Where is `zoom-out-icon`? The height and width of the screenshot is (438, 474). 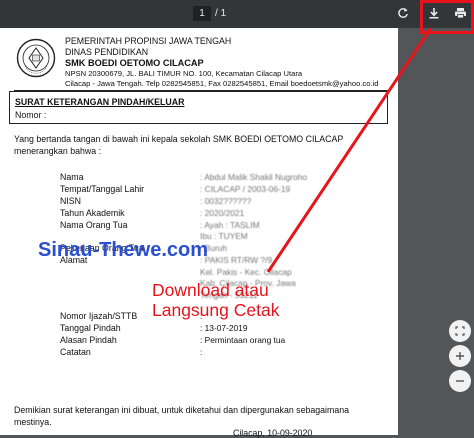 zoom-out-icon is located at coordinates (460, 381).